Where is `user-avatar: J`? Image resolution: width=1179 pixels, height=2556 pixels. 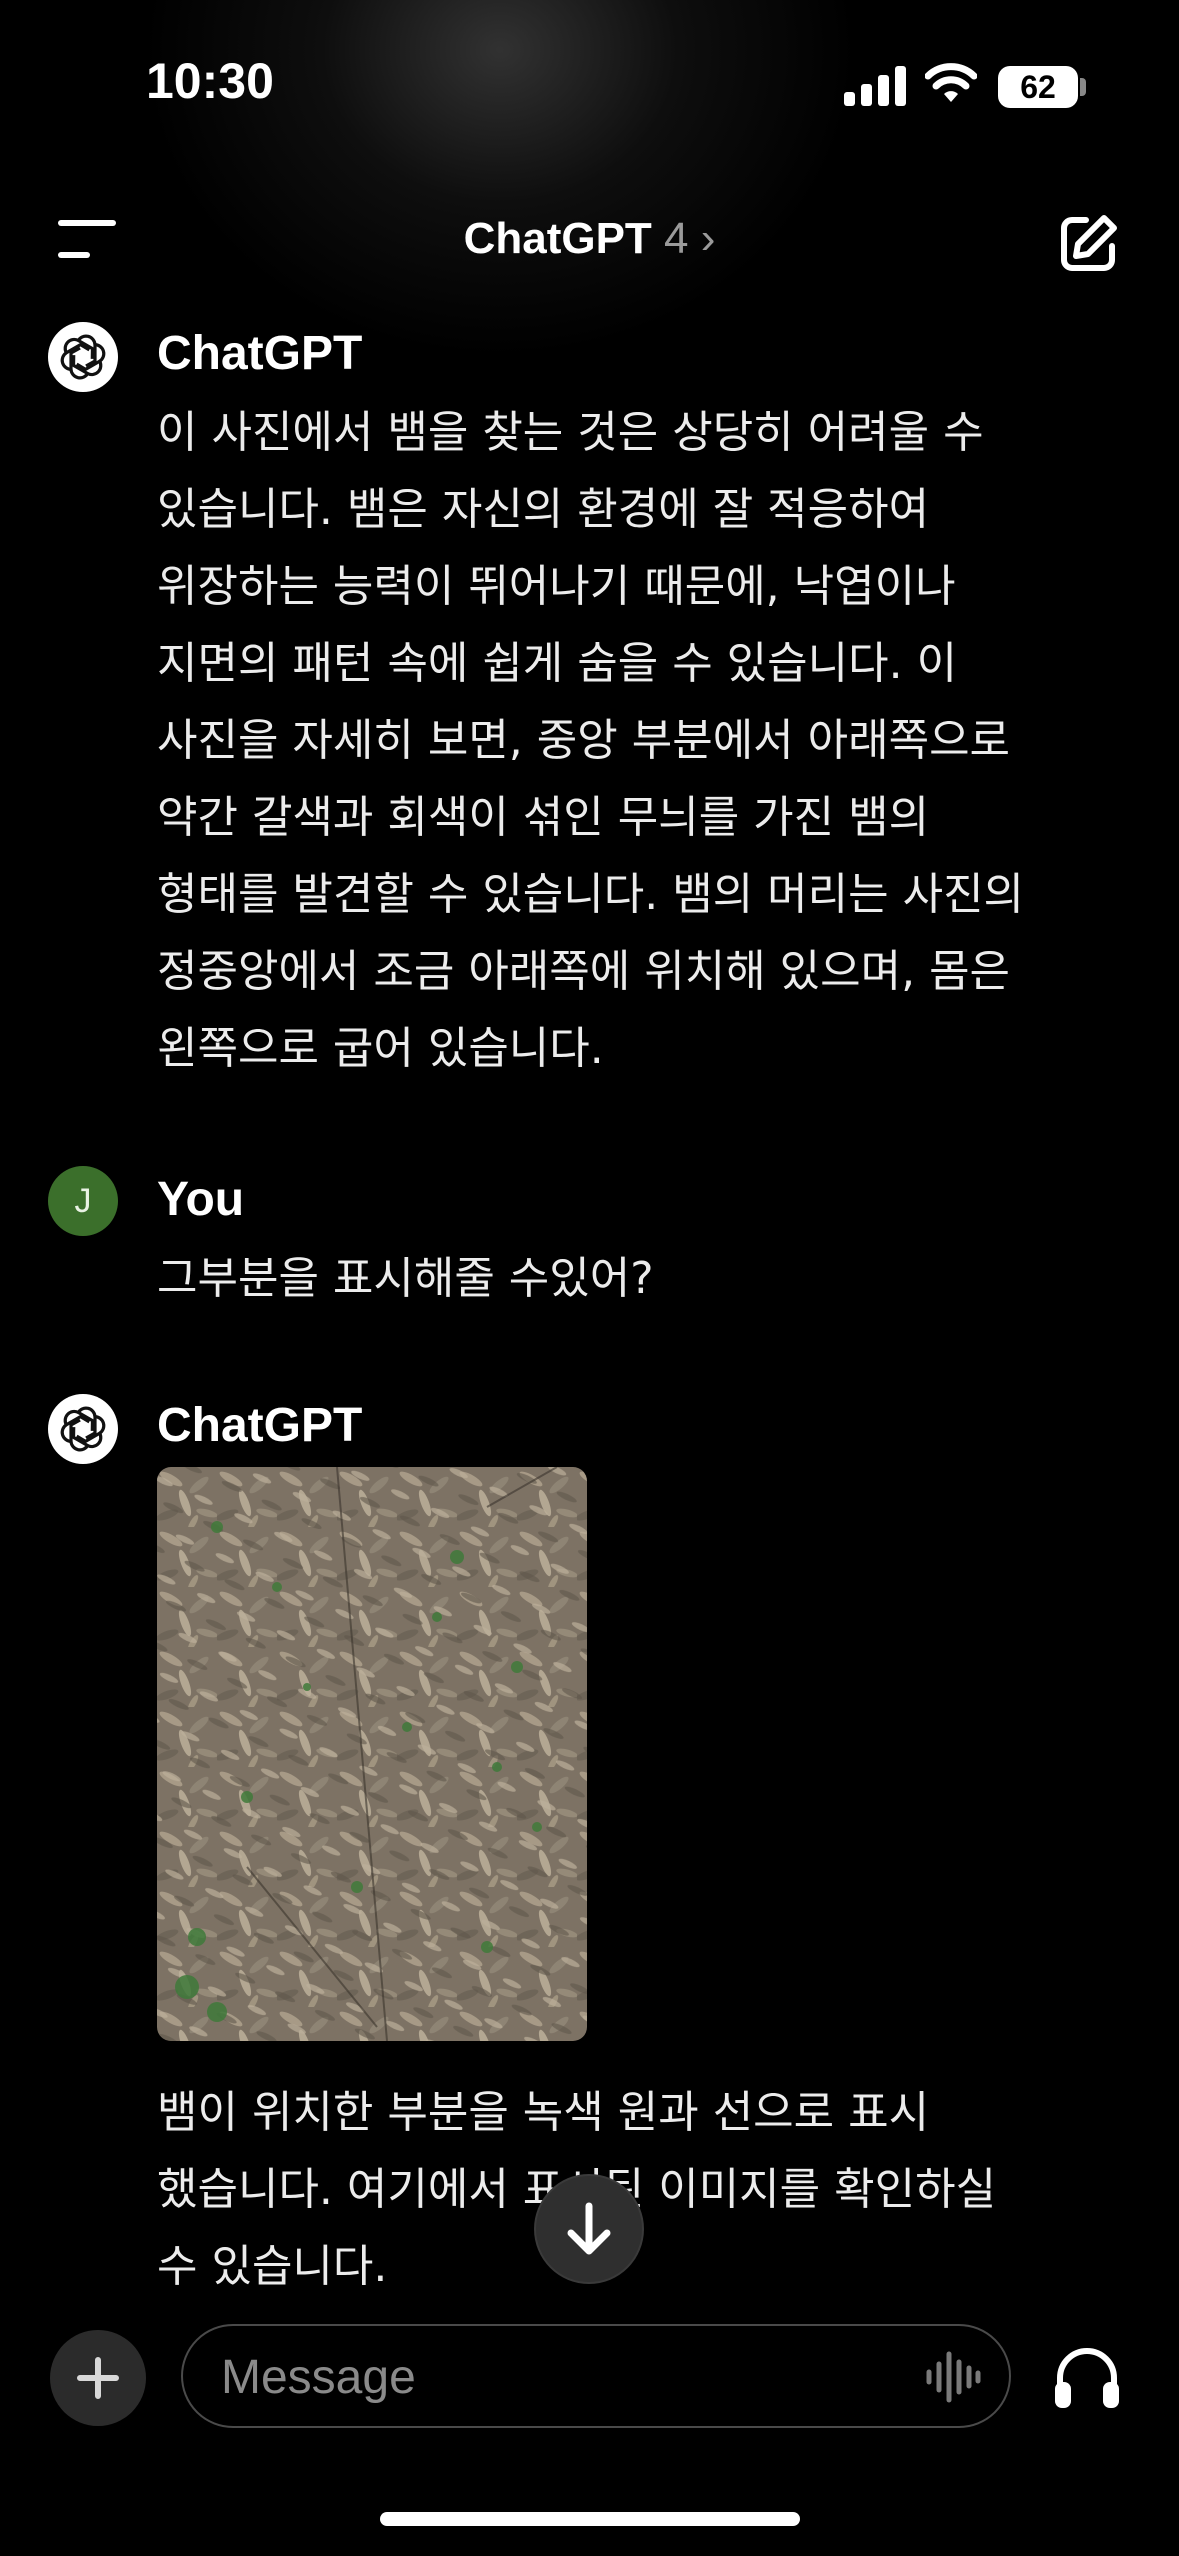
user-avatar: J is located at coordinates (83, 1201).